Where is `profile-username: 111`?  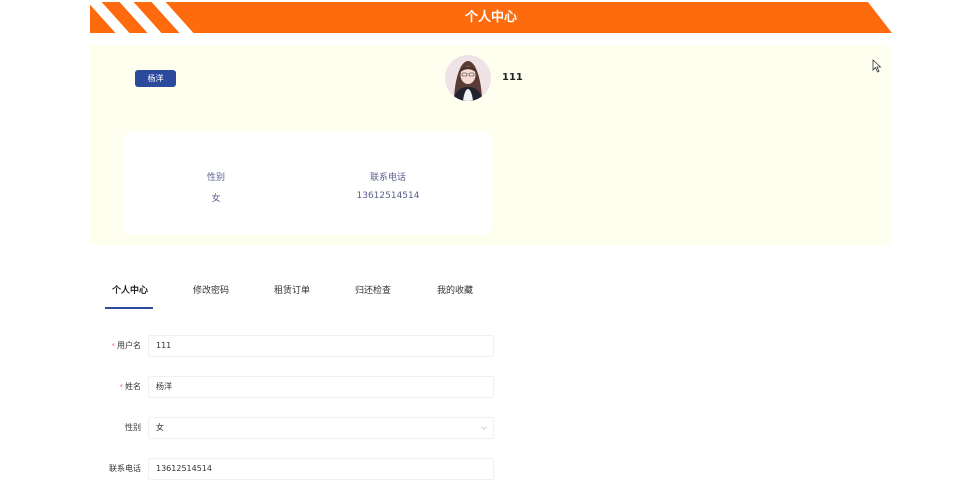 profile-username: 111 is located at coordinates (512, 77).